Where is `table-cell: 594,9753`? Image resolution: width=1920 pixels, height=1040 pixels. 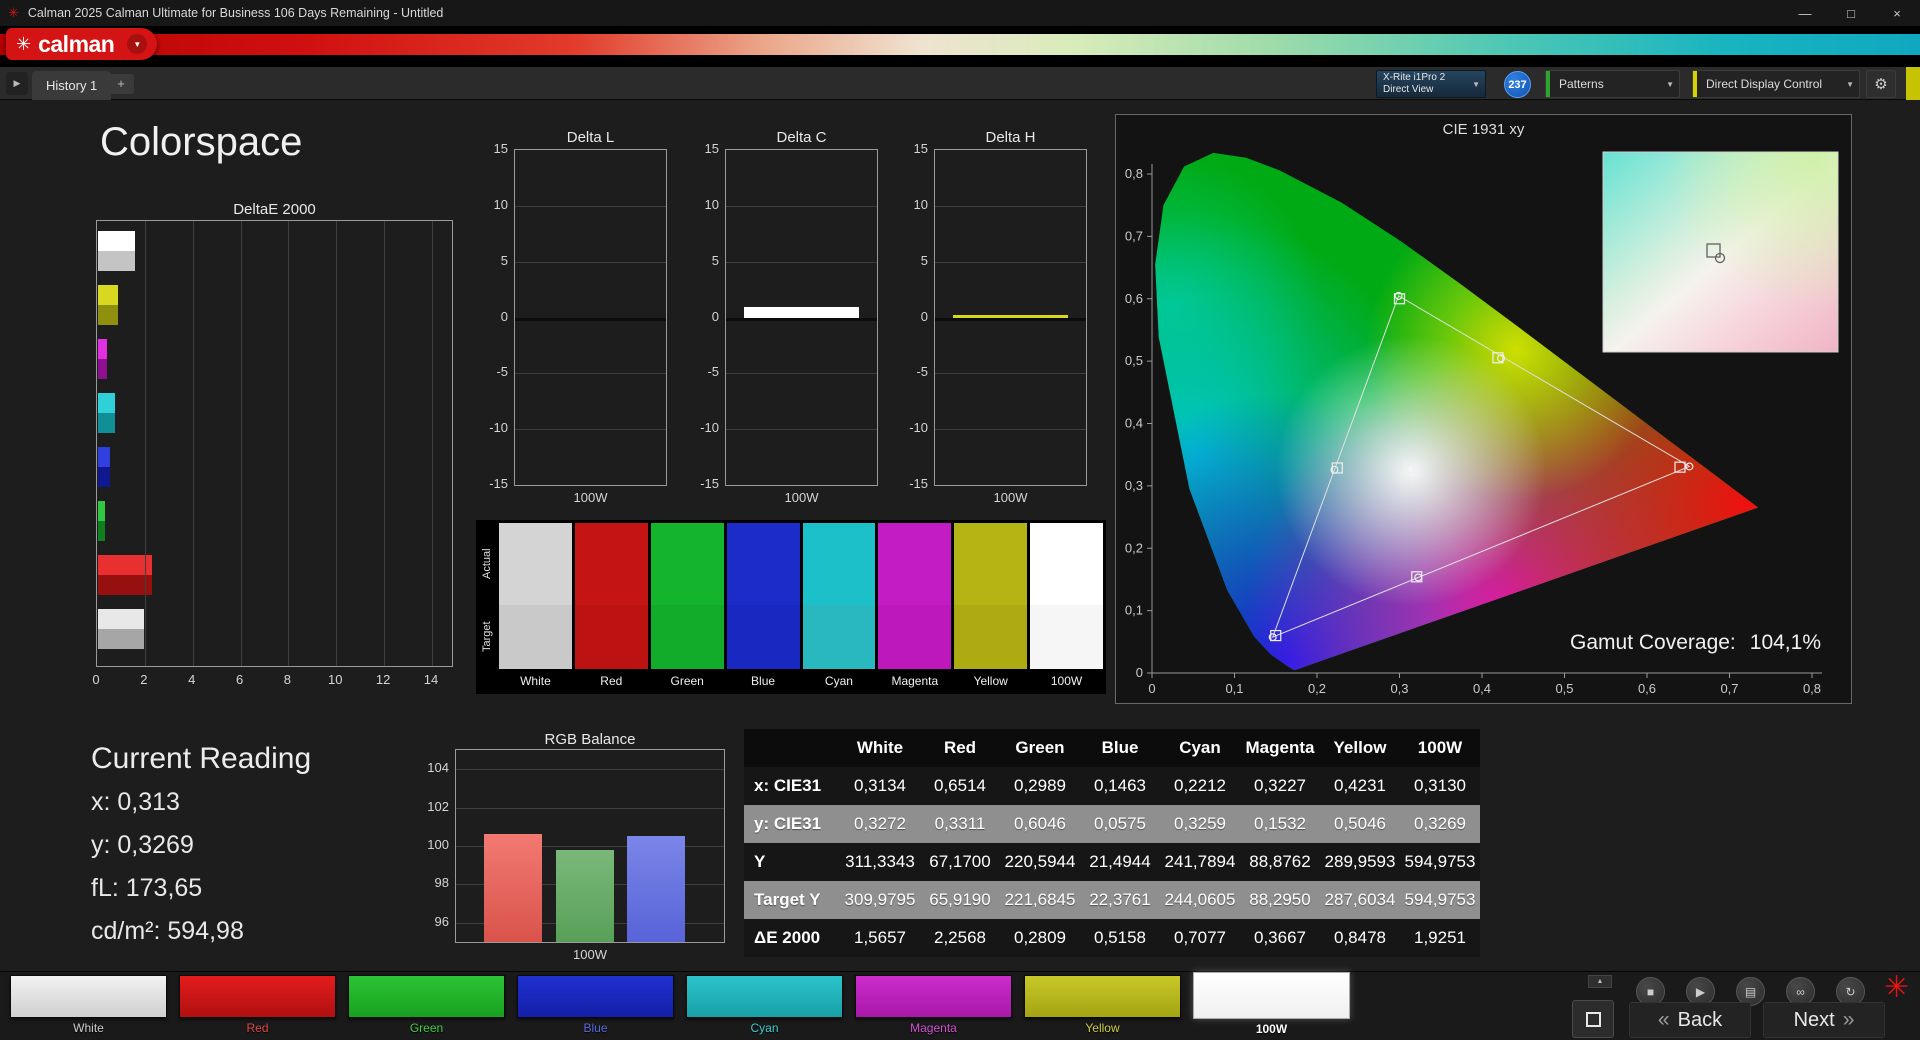
table-cell: 594,9753 is located at coordinates (1440, 899).